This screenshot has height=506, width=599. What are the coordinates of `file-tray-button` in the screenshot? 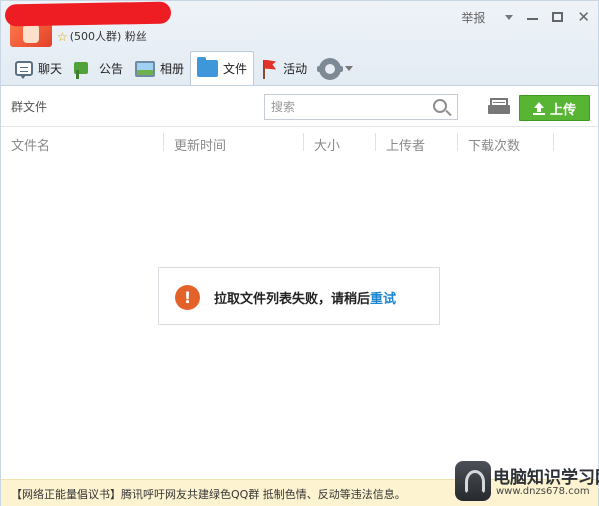 It's located at (499, 106).